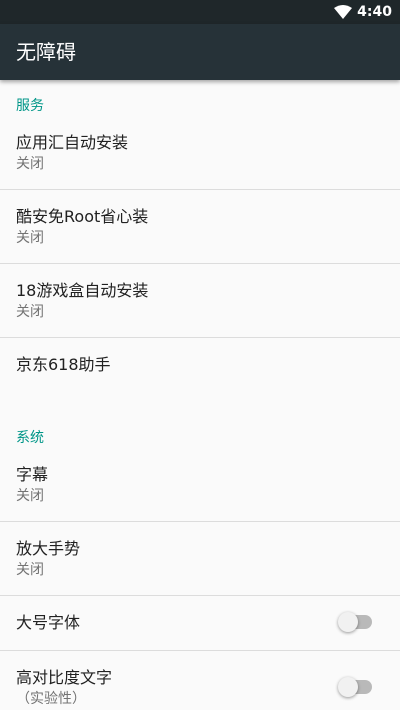  Describe the element at coordinates (200, 12) in the screenshot. I see `status-bar: 4:40` at that location.